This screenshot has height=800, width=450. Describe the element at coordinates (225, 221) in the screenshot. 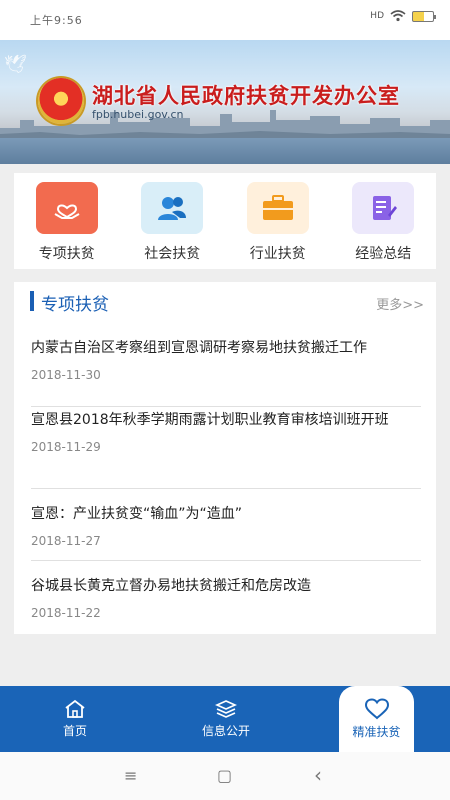

I see `category-card: 专项扶贫 社会扶贫 行业扶贫 经验总结` at that location.